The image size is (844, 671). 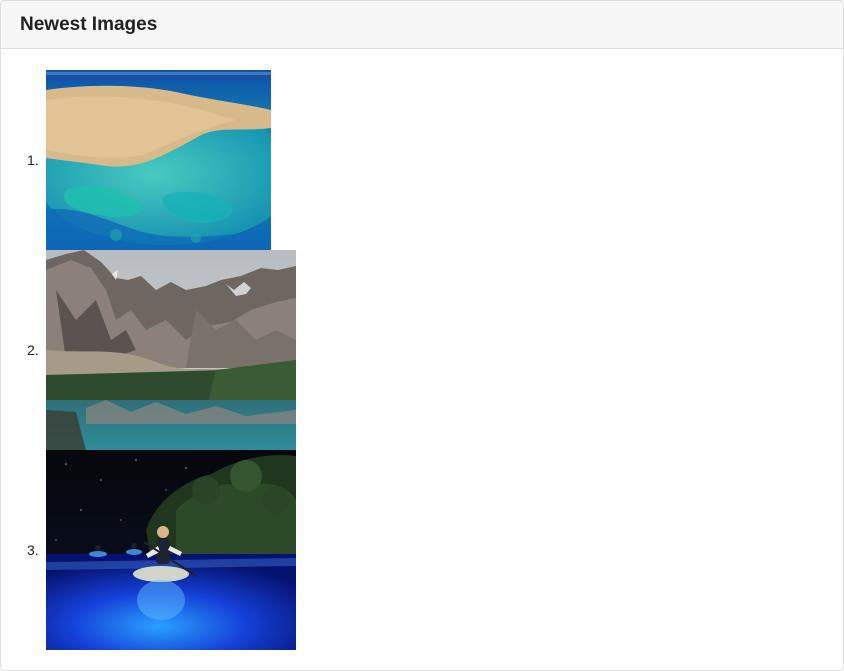 What do you see at coordinates (158, 160) in the screenshot?
I see `reef-aerial-image` at bounding box center [158, 160].